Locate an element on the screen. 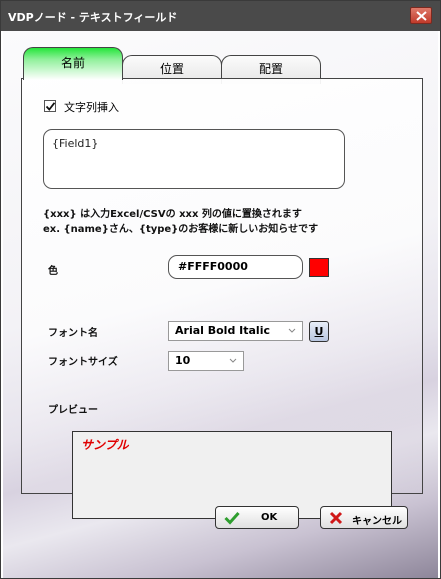  insert-text-checkbox is located at coordinates (50, 106).